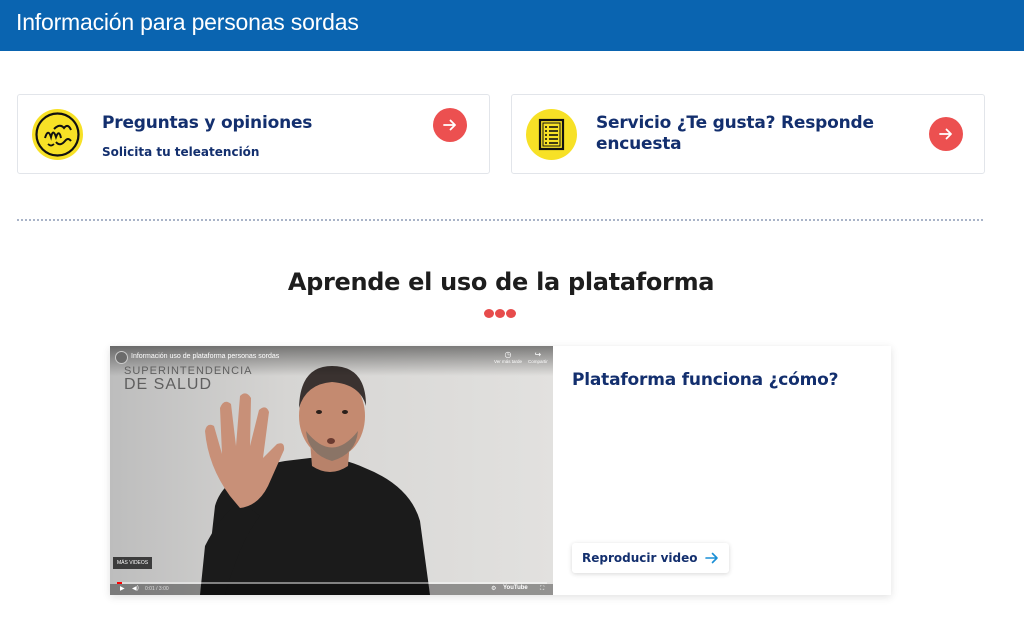 The height and width of the screenshot is (627, 1024). Describe the element at coordinates (331, 589) in the screenshot. I see `player-controls: ▶ ◀) 0:01 / 3:00 ⚙ YouTube ⛶` at that location.